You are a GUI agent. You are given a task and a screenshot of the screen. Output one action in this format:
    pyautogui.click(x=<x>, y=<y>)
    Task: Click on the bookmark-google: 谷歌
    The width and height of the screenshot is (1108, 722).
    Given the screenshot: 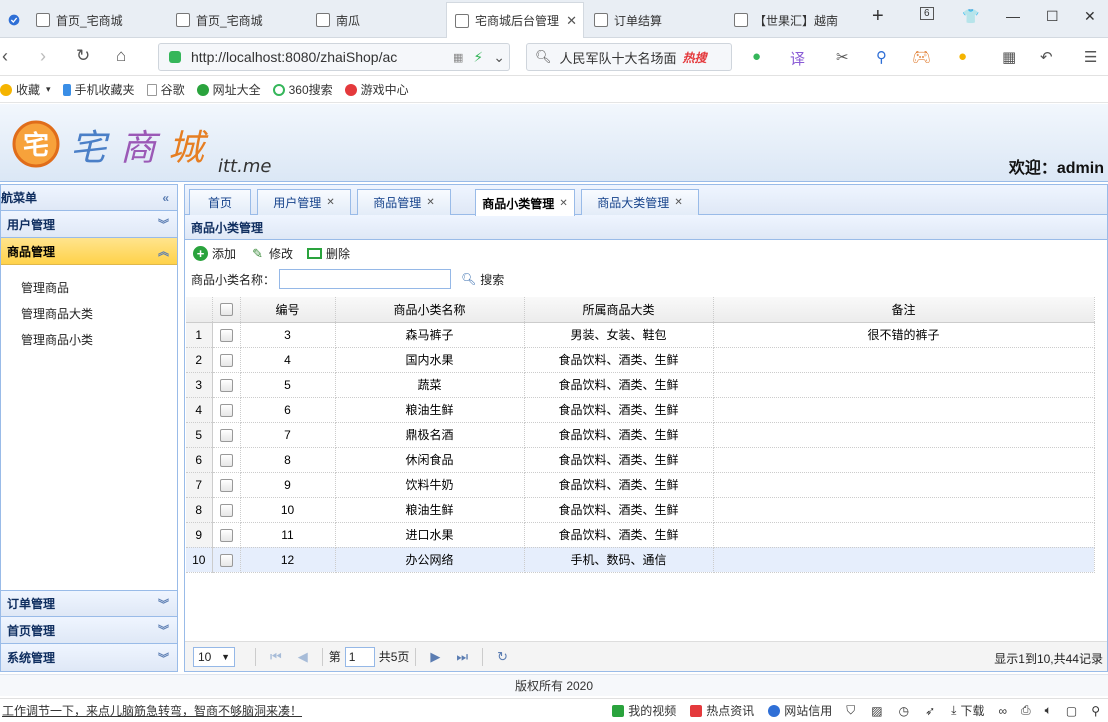 What is the action you would take?
    pyautogui.click(x=165, y=89)
    